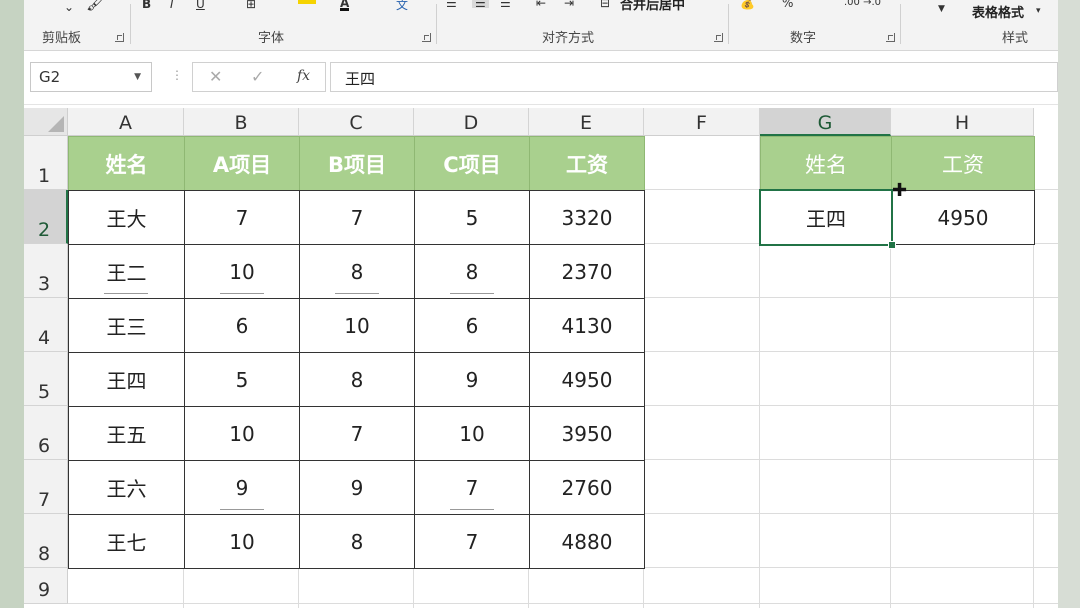  I want to click on table-cell: 4130, so click(587, 325).